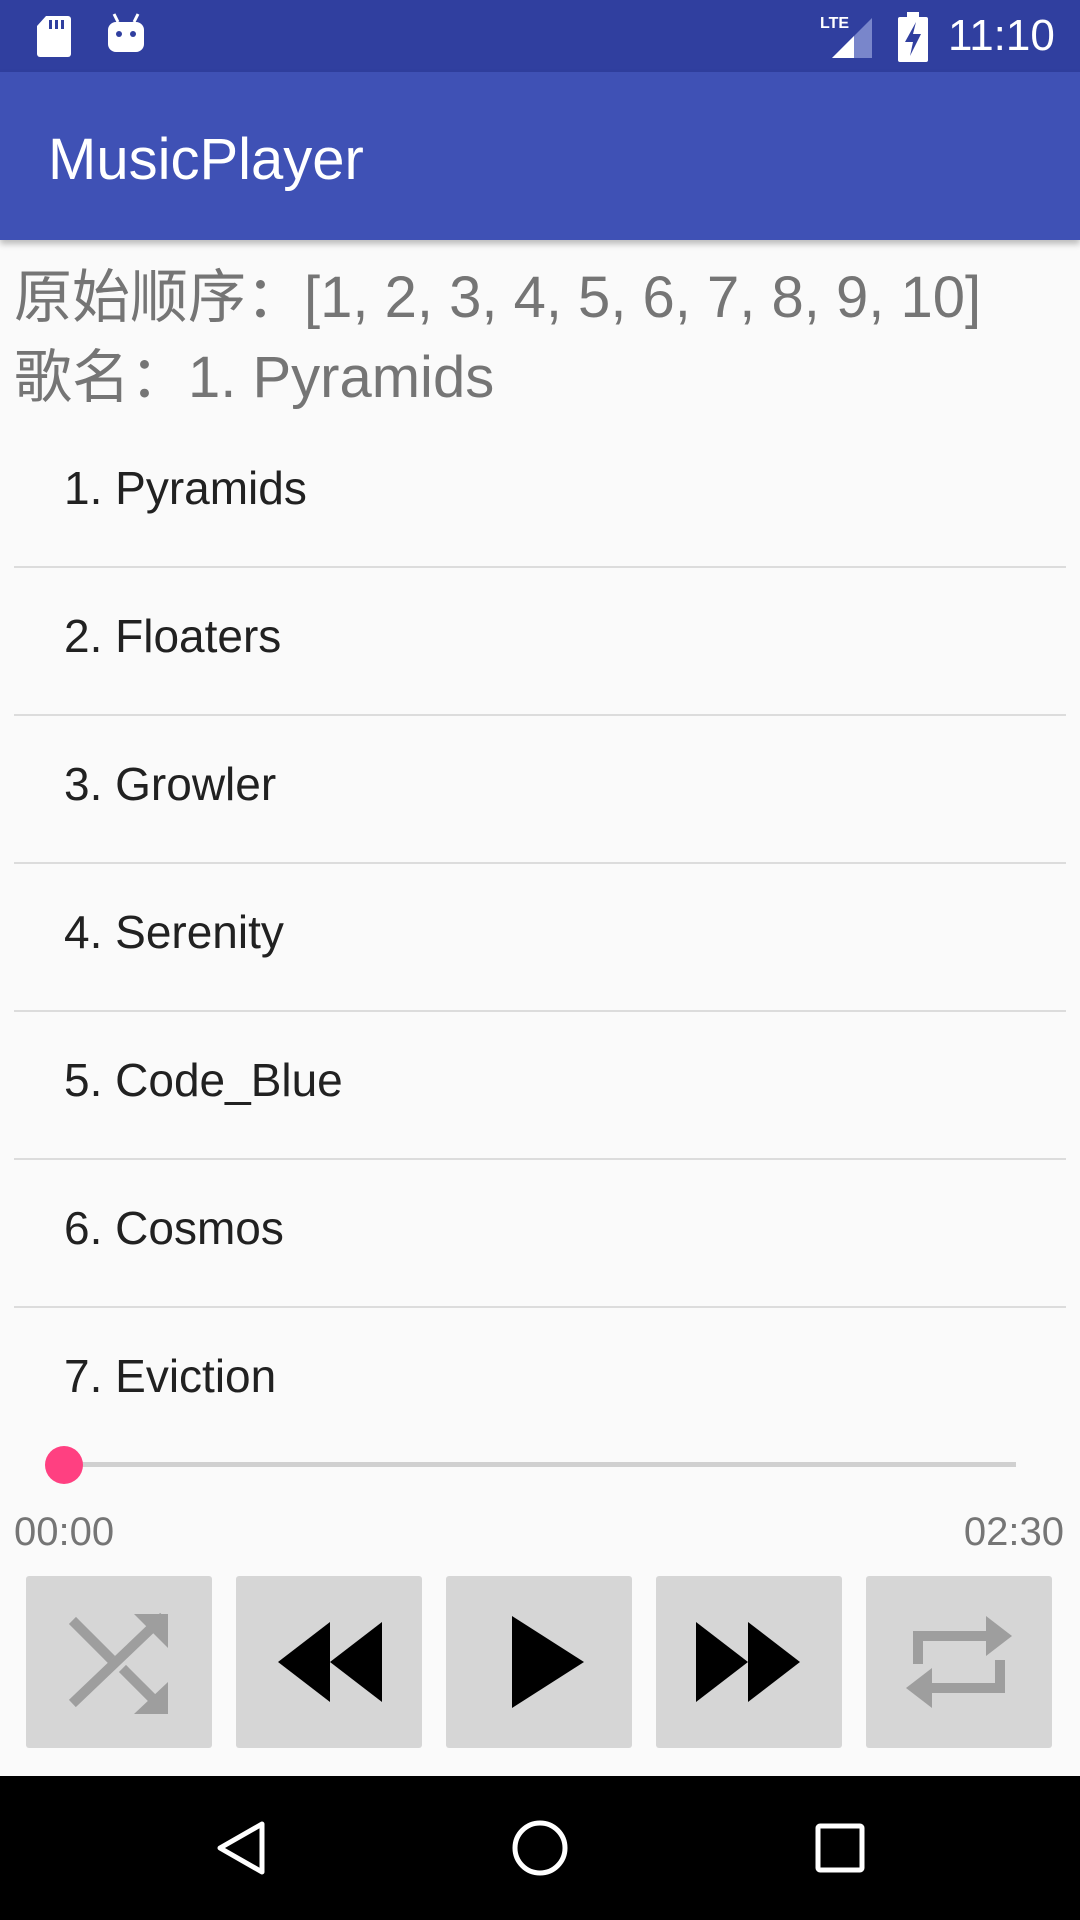 The image size is (1080, 1920). I want to click on svg-text: LTE, so click(834, 23).